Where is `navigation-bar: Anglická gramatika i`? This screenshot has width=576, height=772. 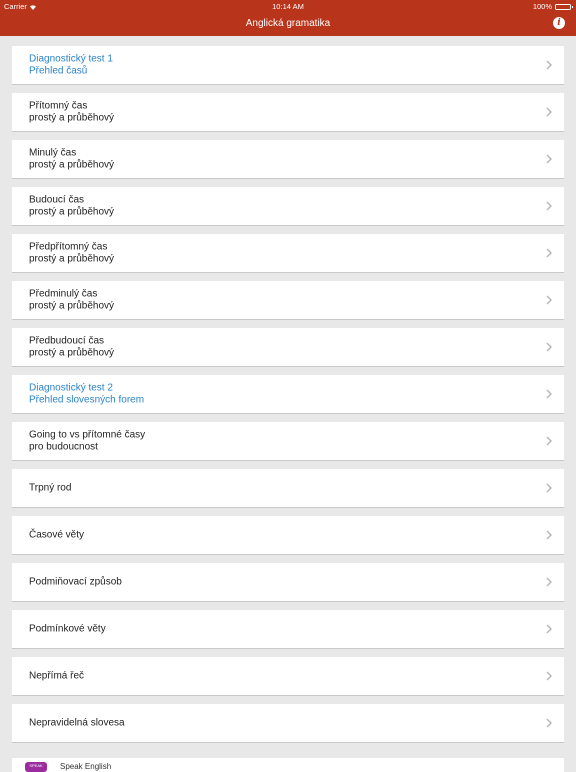 navigation-bar: Anglická gramatika i is located at coordinates (288, 24).